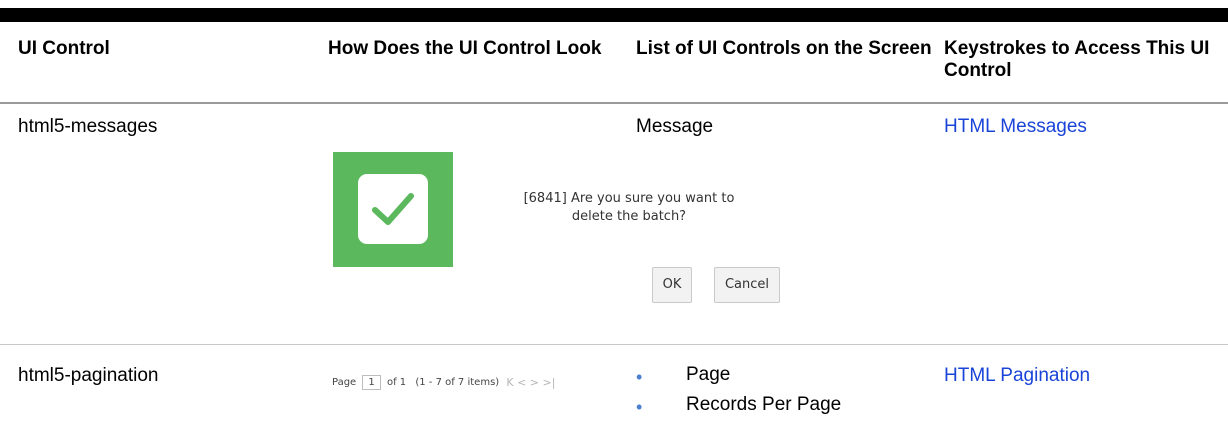  What do you see at coordinates (1077, 59) in the screenshot?
I see `header-keystrokes: Keystrokes to Access This UI Control` at bounding box center [1077, 59].